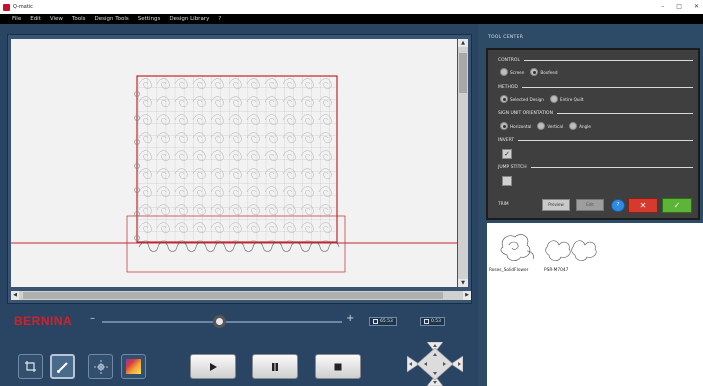 This screenshot has width=703, height=386. Describe the element at coordinates (463, 43) in the screenshot. I see `scroll-up-icon: ▲` at that location.